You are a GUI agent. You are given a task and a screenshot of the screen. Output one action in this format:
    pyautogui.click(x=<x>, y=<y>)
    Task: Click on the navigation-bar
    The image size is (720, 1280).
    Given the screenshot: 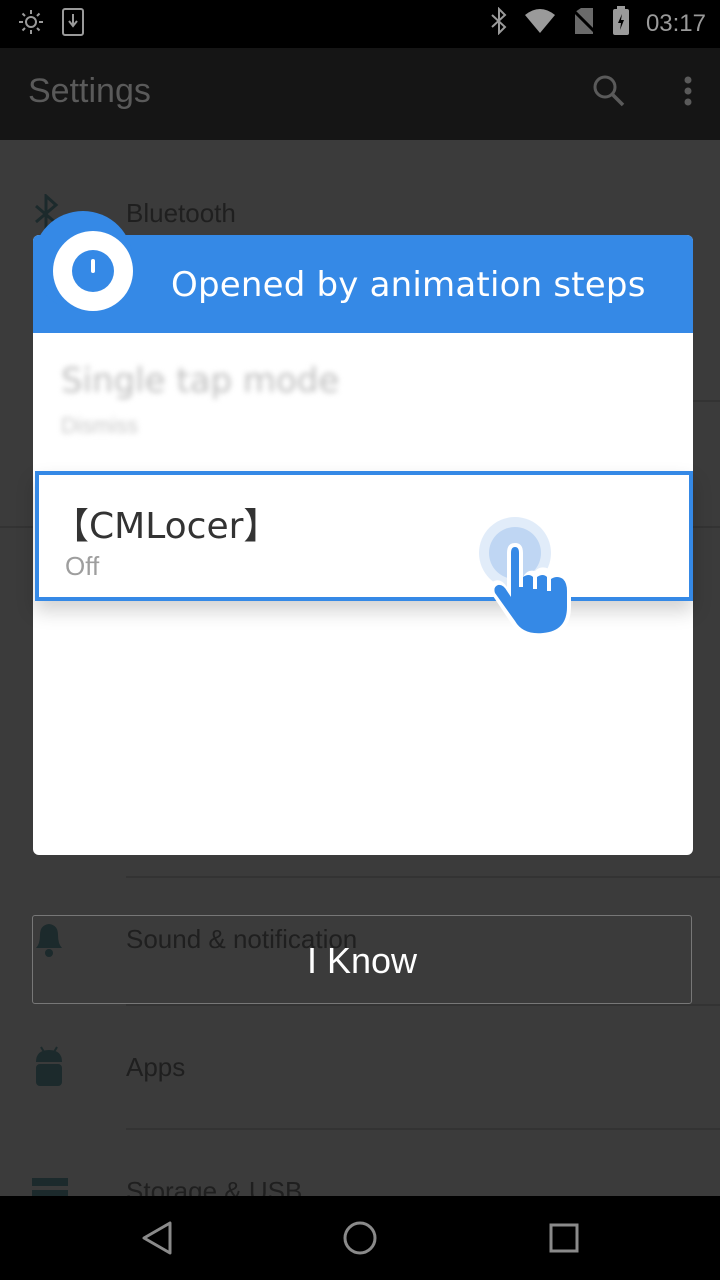 What is the action you would take?
    pyautogui.click(x=360, y=1238)
    